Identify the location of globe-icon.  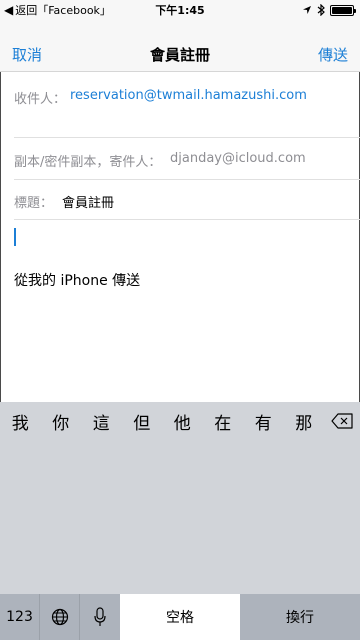
(59, 617).